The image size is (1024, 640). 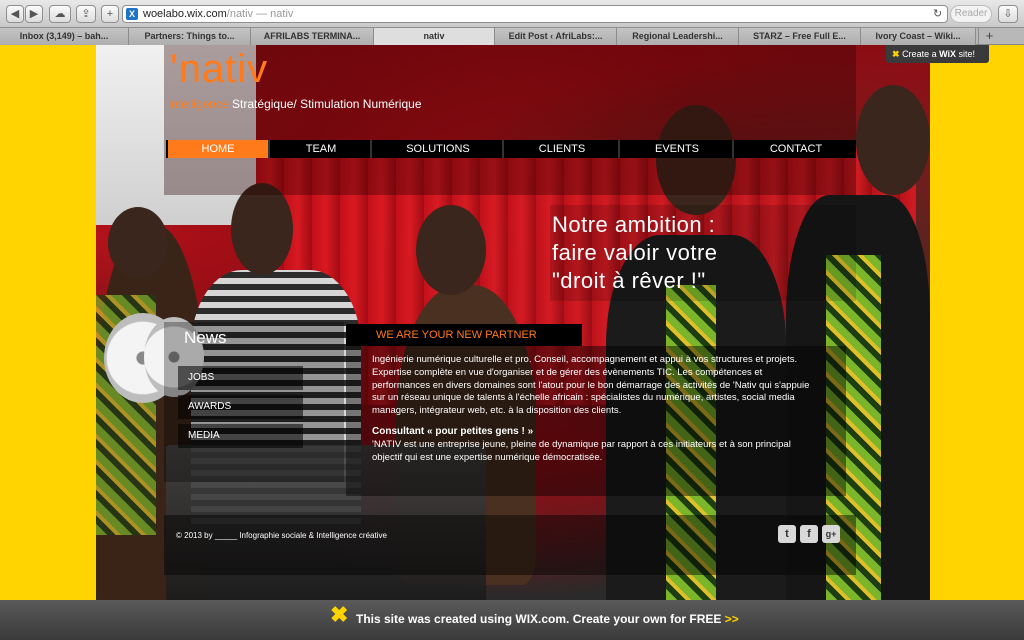 What do you see at coordinates (198, 104) in the screenshot?
I see `tagline-highlight: Intelligence` at bounding box center [198, 104].